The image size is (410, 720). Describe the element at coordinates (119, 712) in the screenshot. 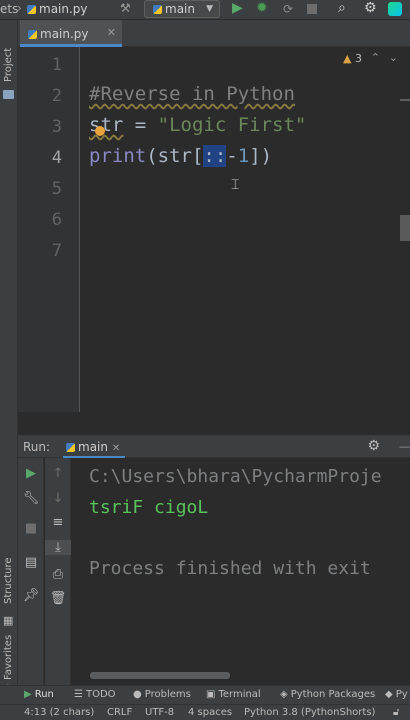

I see `line-separator: CRLF` at that location.